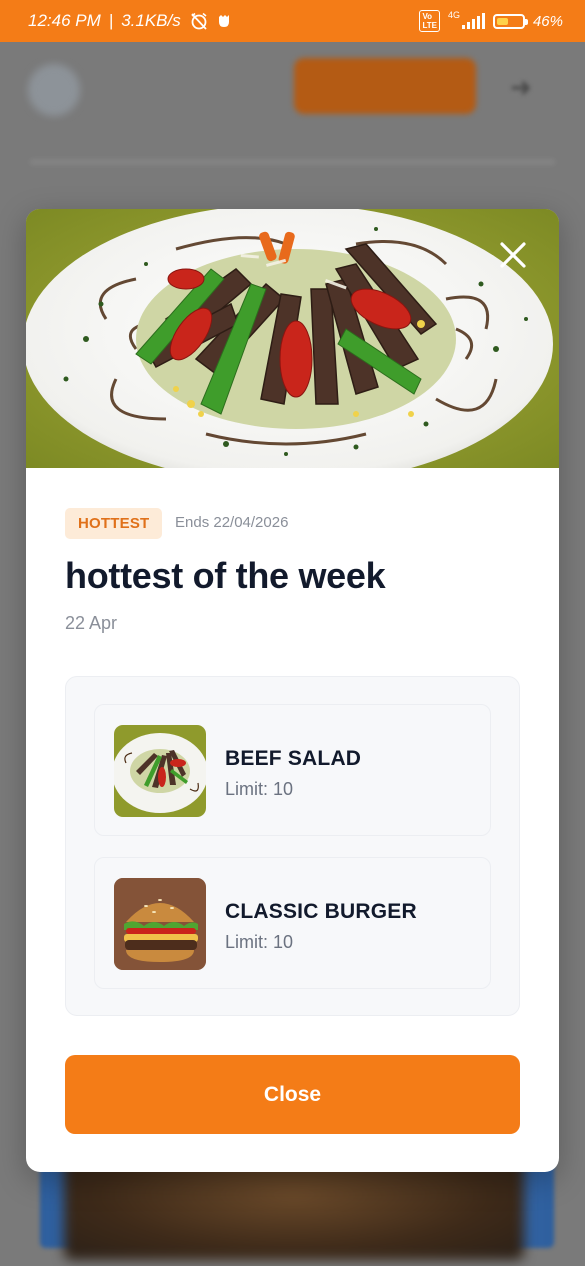 The image size is (585, 1266). What do you see at coordinates (199, 21) in the screenshot?
I see `alarm-off-icon` at bounding box center [199, 21].